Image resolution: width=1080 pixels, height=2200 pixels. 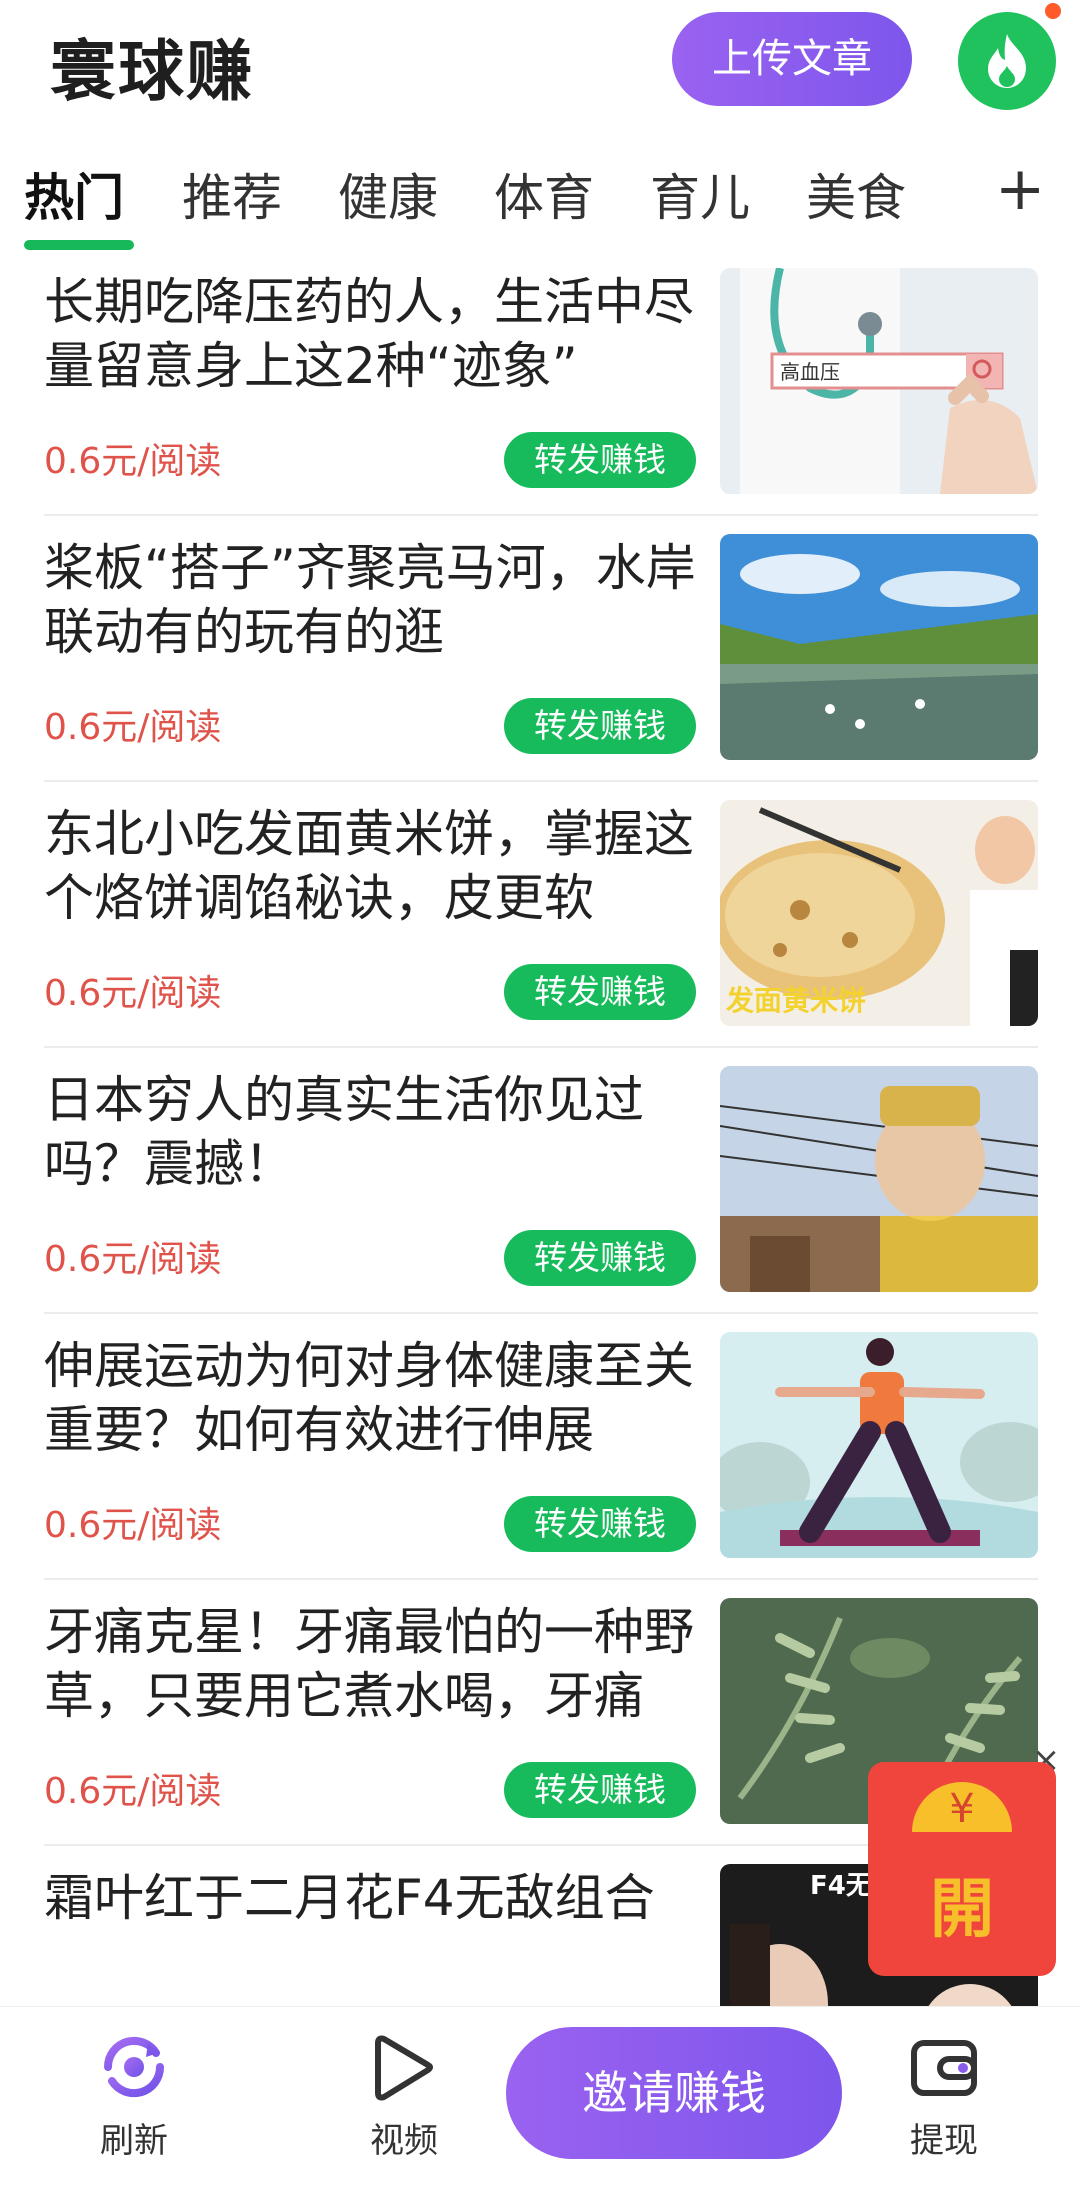 What do you see at coordinates (1053, 11) in the screenshot?
I see `notification-dot` at bounding box center [1053, 11].